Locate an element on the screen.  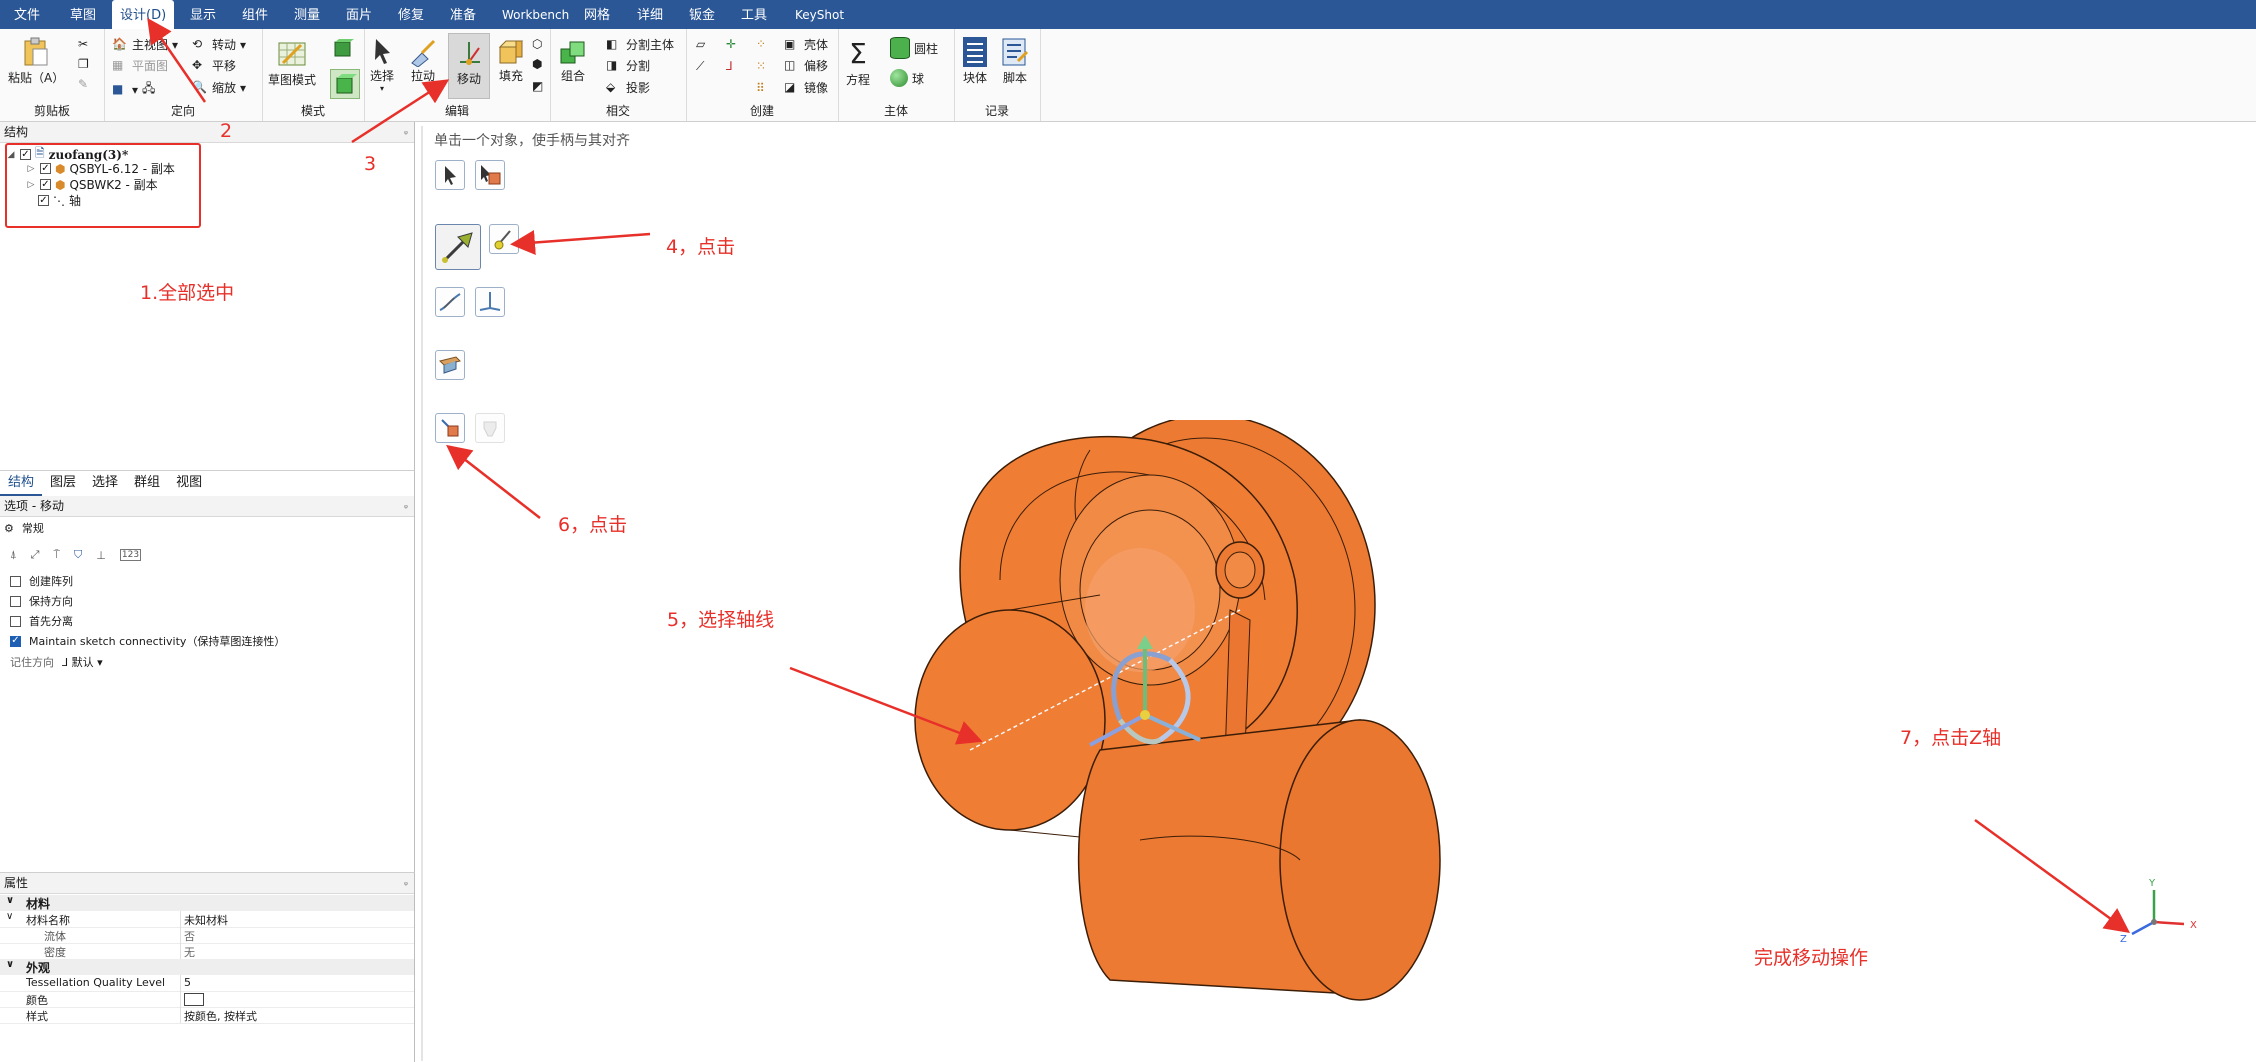
mirror-button: ◪ 镜像 is located at coordinates (806, 87).